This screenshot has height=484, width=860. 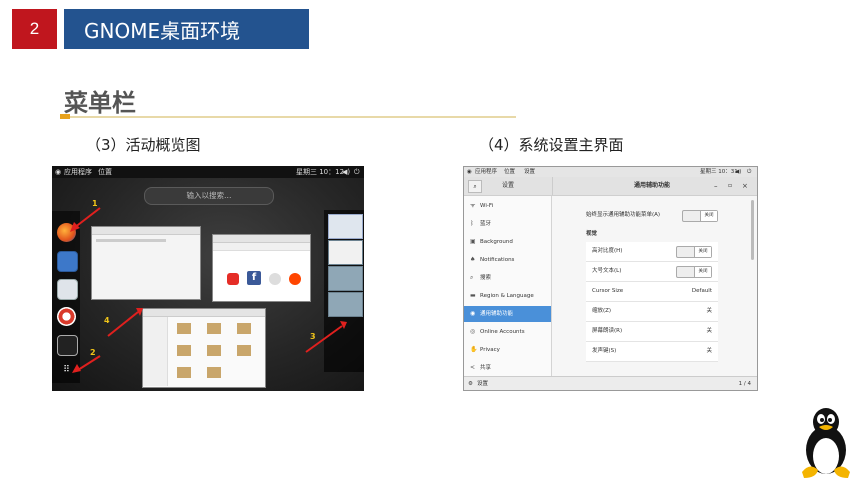 What do you see at coordinates (507, 224) in the screenshot?
I see `sidebar-item-bluetooth: ᛒ 蓝牙` at bounding box center [507, 224].